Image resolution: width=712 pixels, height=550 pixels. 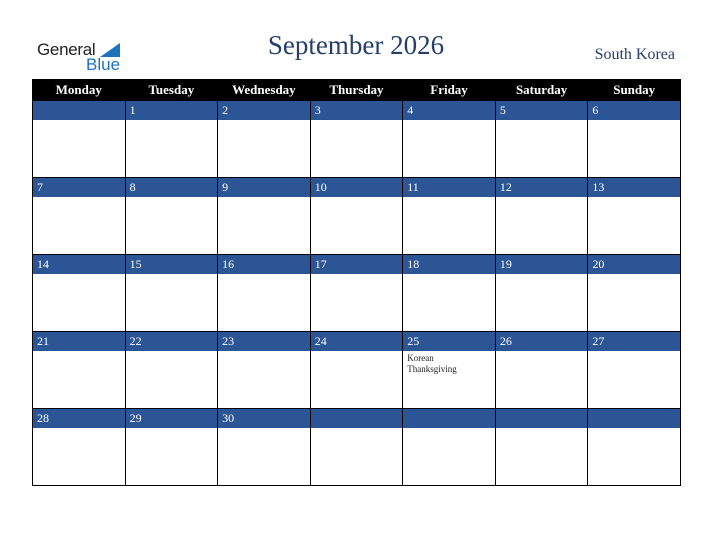 I want to click on day-number: 3, so click(x=356, y=110).